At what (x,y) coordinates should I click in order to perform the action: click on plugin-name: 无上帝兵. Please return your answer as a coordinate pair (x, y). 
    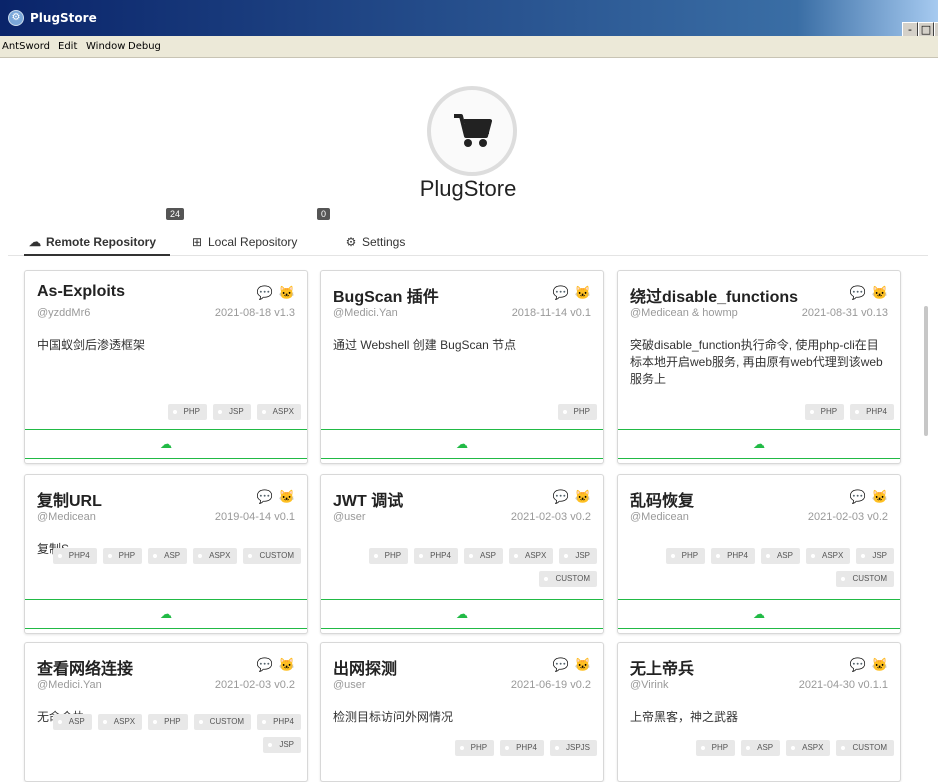
    Looking at the image, I should click on (662, 669).